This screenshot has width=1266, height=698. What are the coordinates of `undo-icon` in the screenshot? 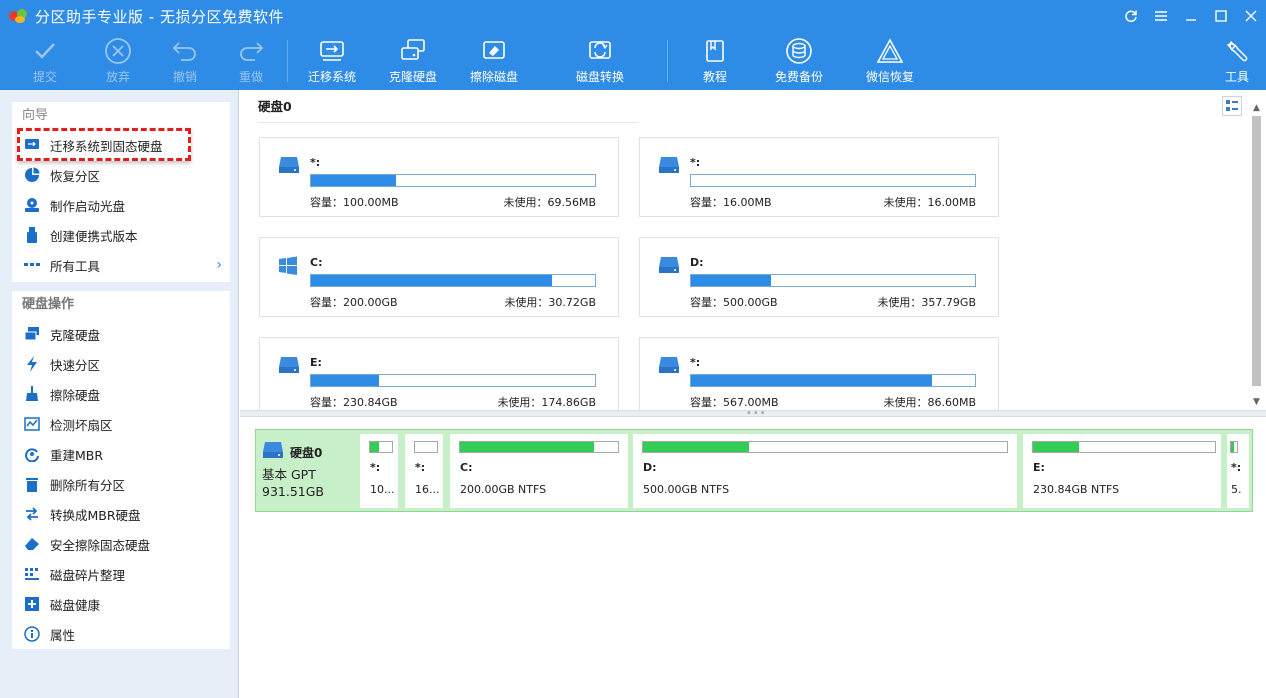 It's located at (185, 51).